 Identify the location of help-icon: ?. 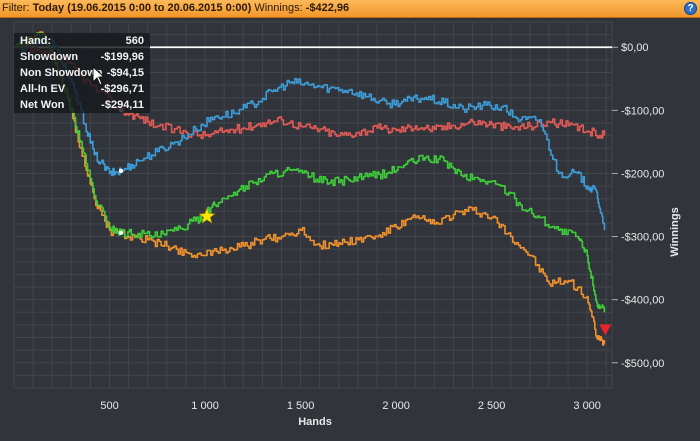
(690, 8).